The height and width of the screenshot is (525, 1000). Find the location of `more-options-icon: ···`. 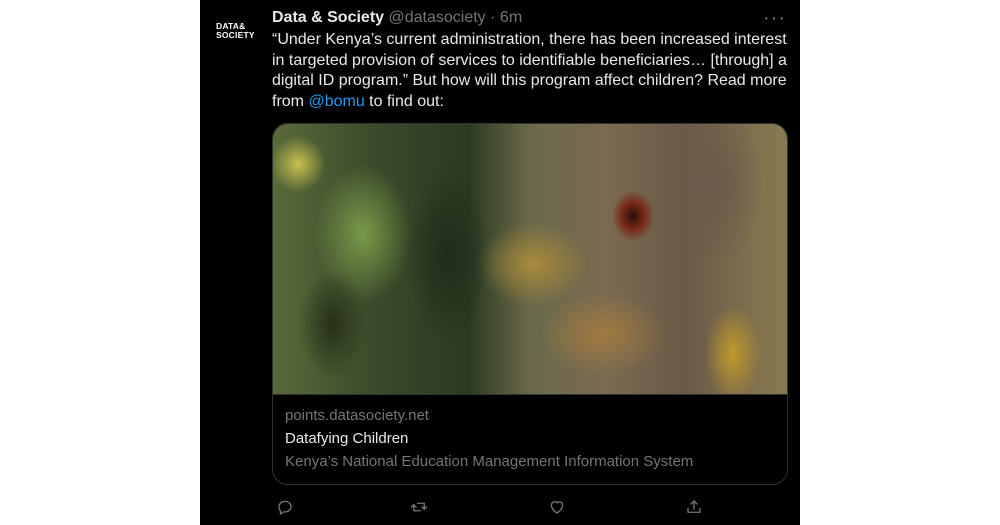

more-options-icon: ··· is located at coordinates (774, 18).